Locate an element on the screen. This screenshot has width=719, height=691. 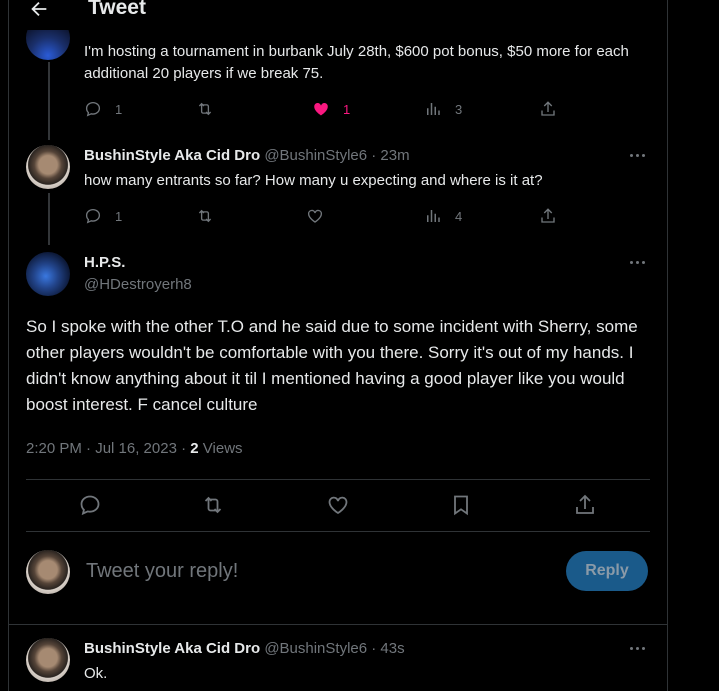
tweet-time: · 23m is located at coordinates (390, 155).